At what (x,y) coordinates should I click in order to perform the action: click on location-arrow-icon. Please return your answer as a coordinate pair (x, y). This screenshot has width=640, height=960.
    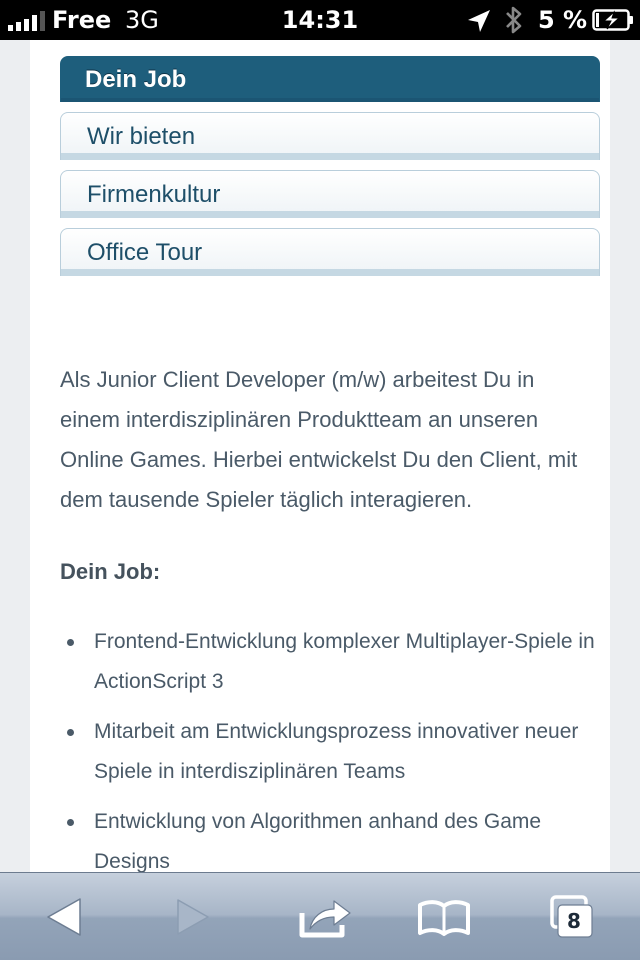
    Looking at the image, I should click on (479, 21).